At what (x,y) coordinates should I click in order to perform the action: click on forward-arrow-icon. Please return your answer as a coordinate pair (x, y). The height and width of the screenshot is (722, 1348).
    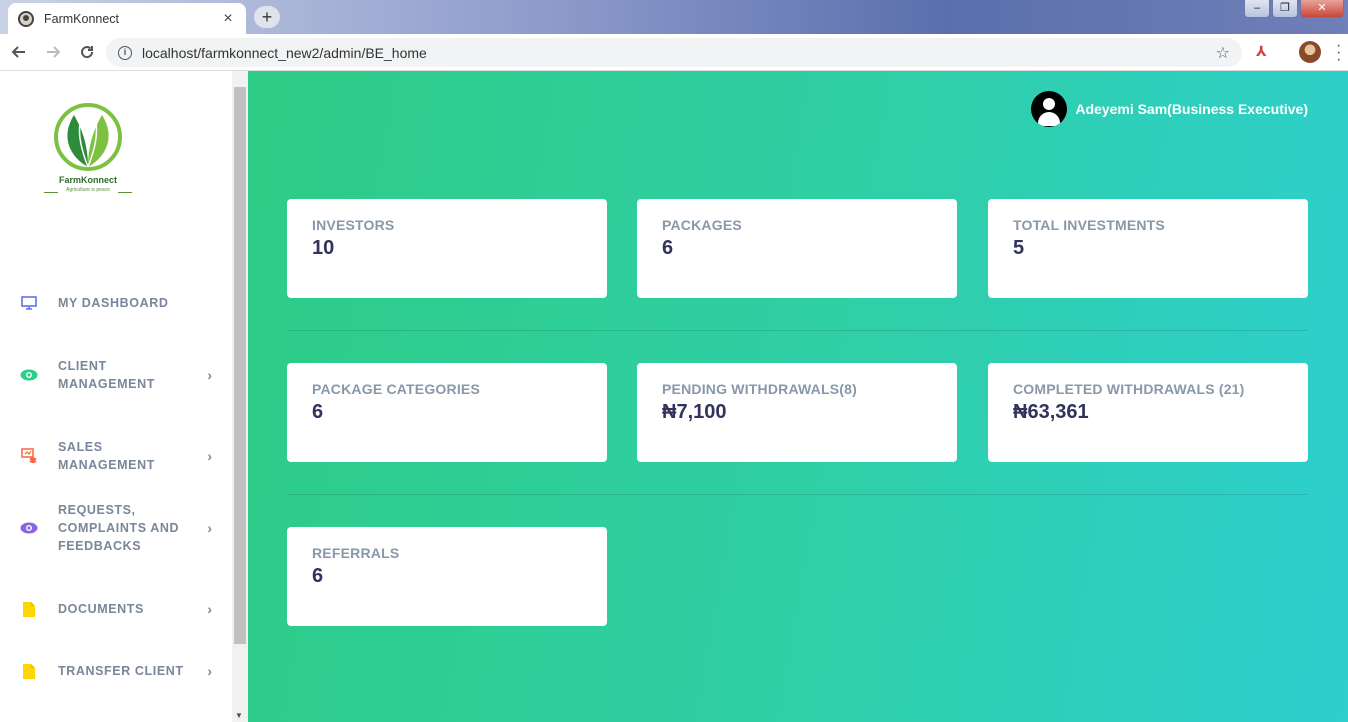
    Looking at the image, I should click on (54, 52).